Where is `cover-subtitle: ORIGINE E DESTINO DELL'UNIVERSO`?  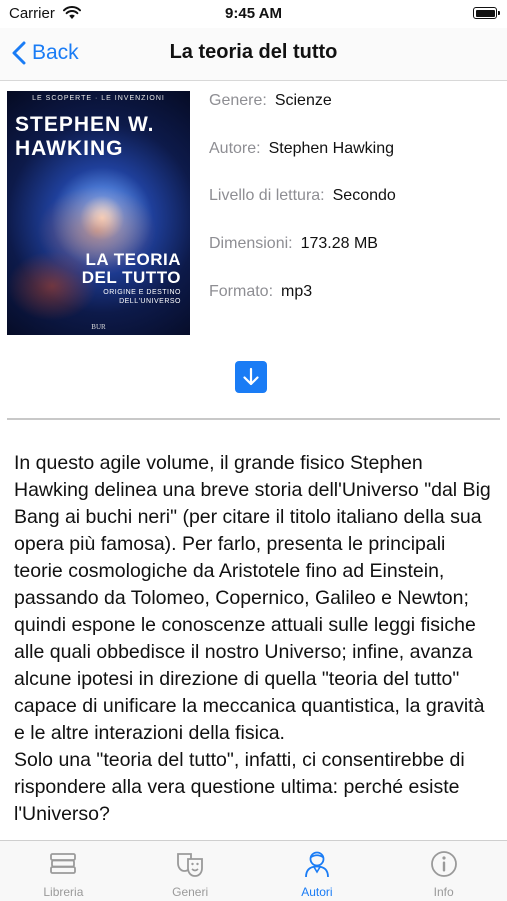
cover-subtitle: ORIGINE E DESTINO DELL'UNIVERSO is located at coordinates (142, 297).